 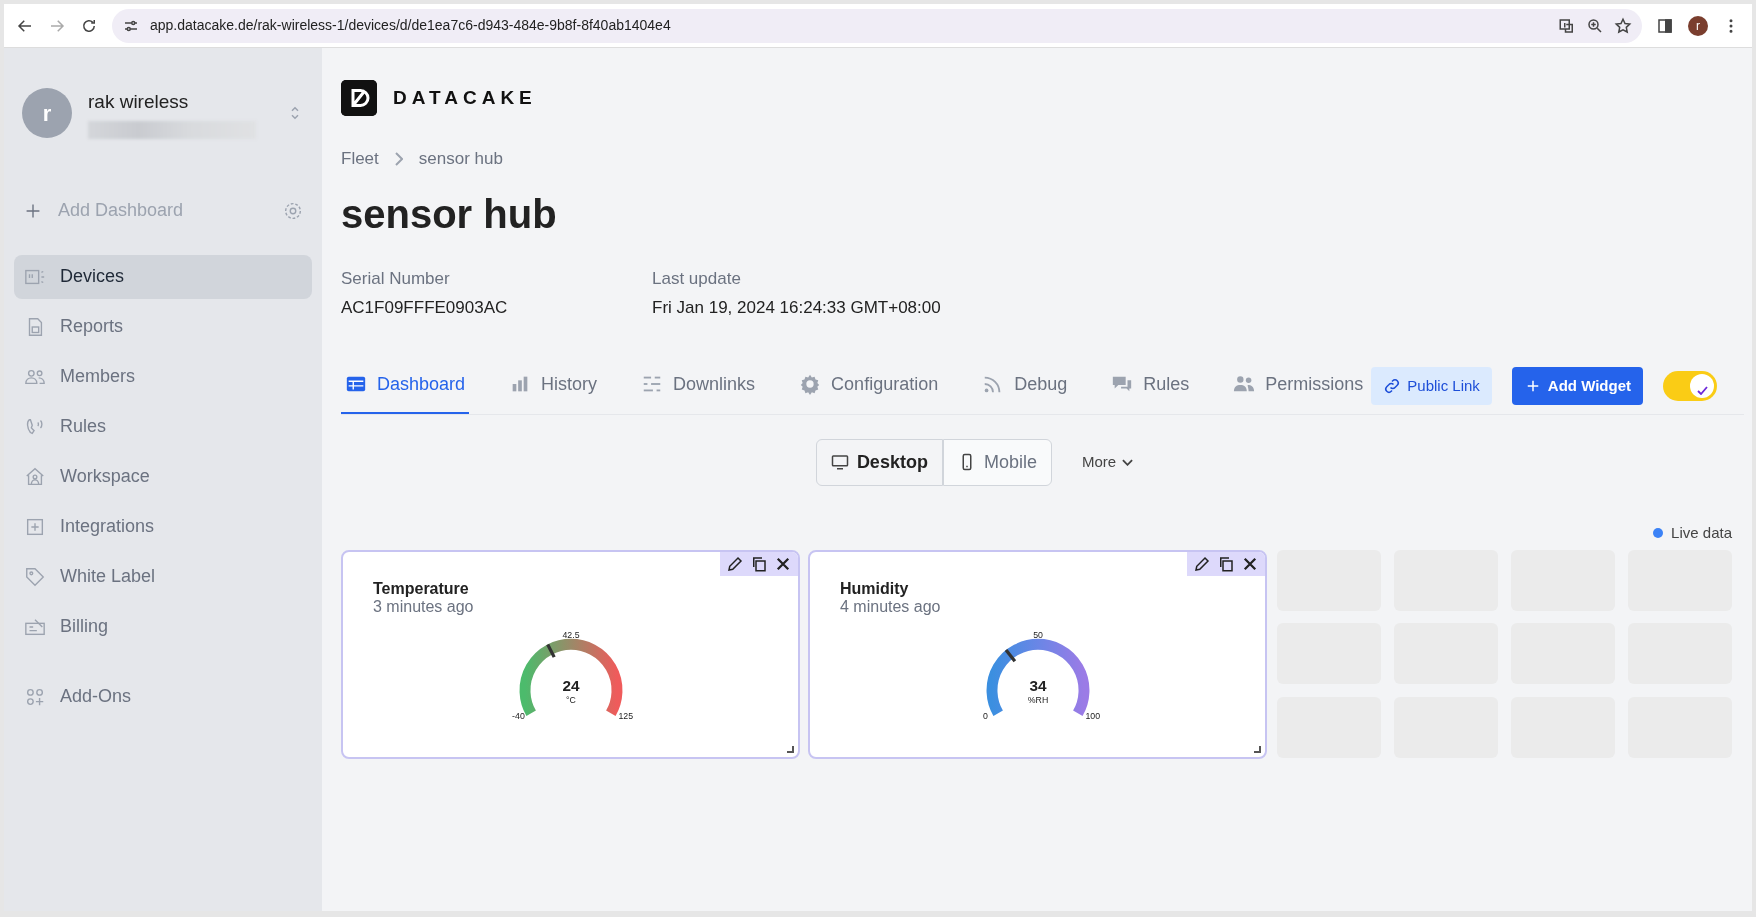 What do you see at coordinates (449, 214) in the screenshot?
I see `page-title: sensor hub` at bounding box center [449, 214].